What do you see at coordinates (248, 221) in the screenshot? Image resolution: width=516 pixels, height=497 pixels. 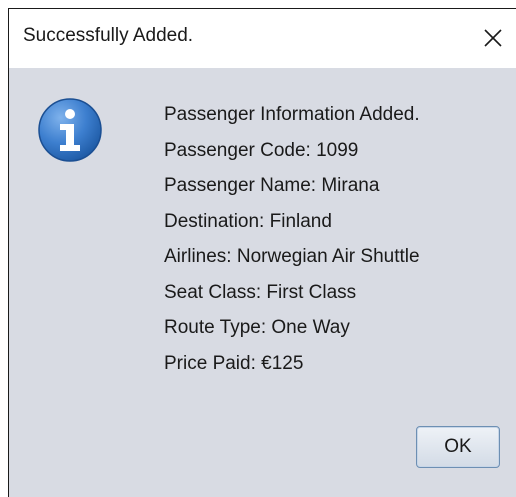 I see `message-line: Destination: Finland` at bounding box center [248, 221].